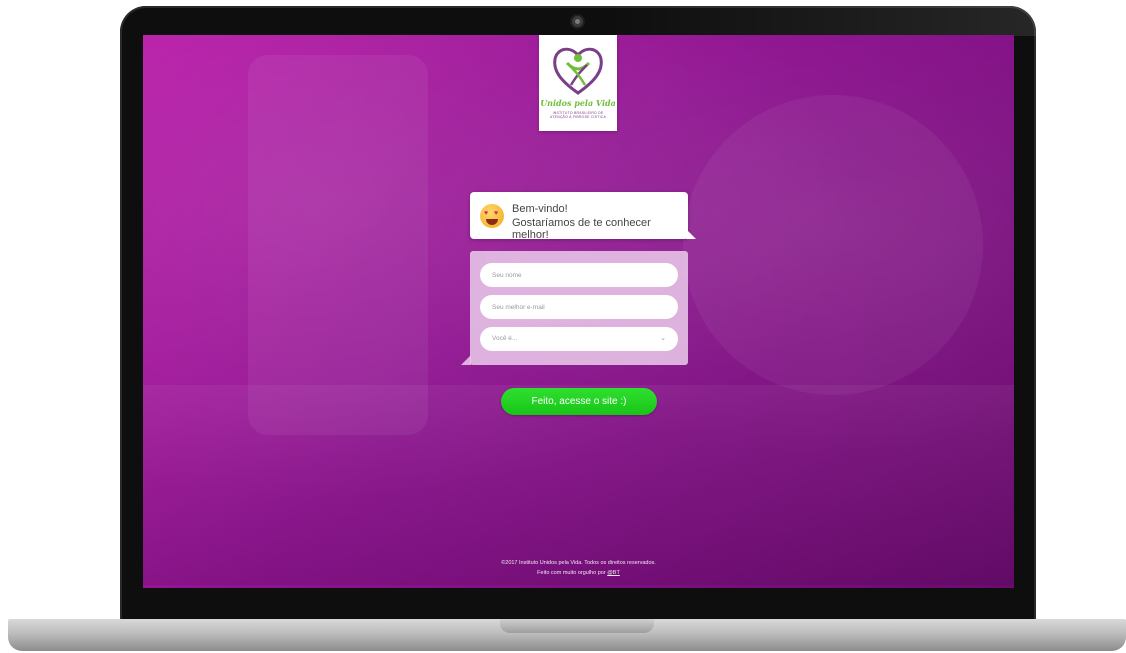  Describe the element at coordinates (833, 245) in the screenshot. I see `background-photo-person` at that location.